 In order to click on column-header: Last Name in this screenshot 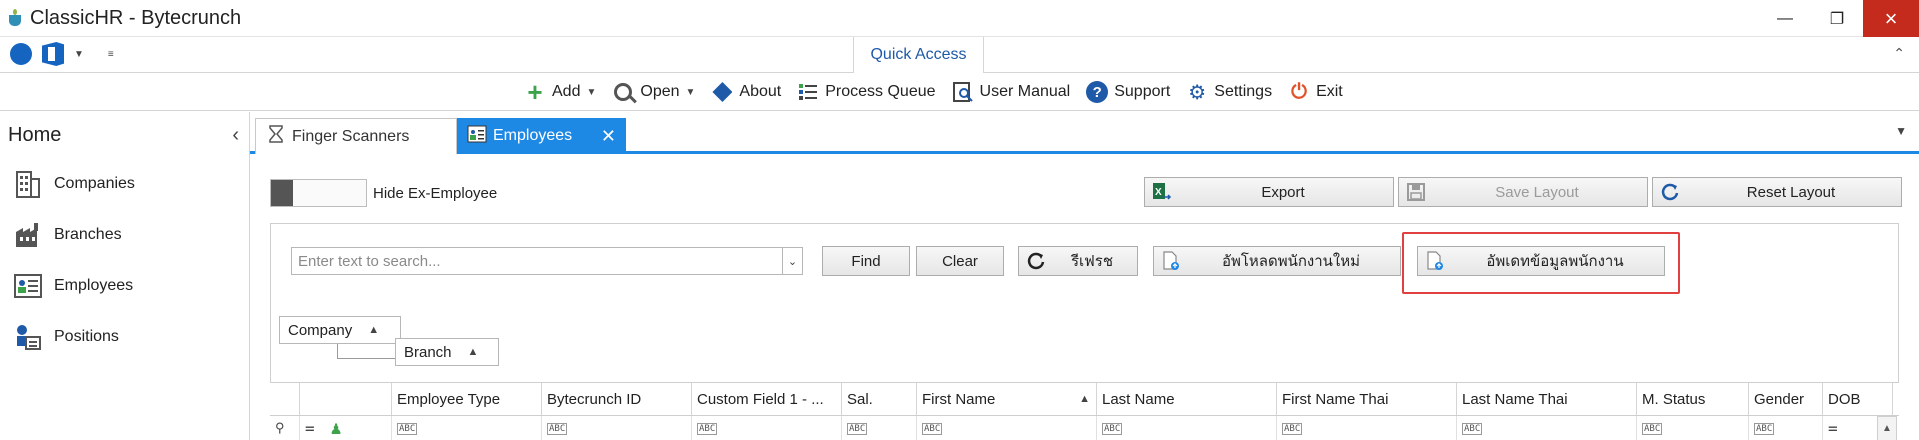, I will do `click(1187, 399)`.